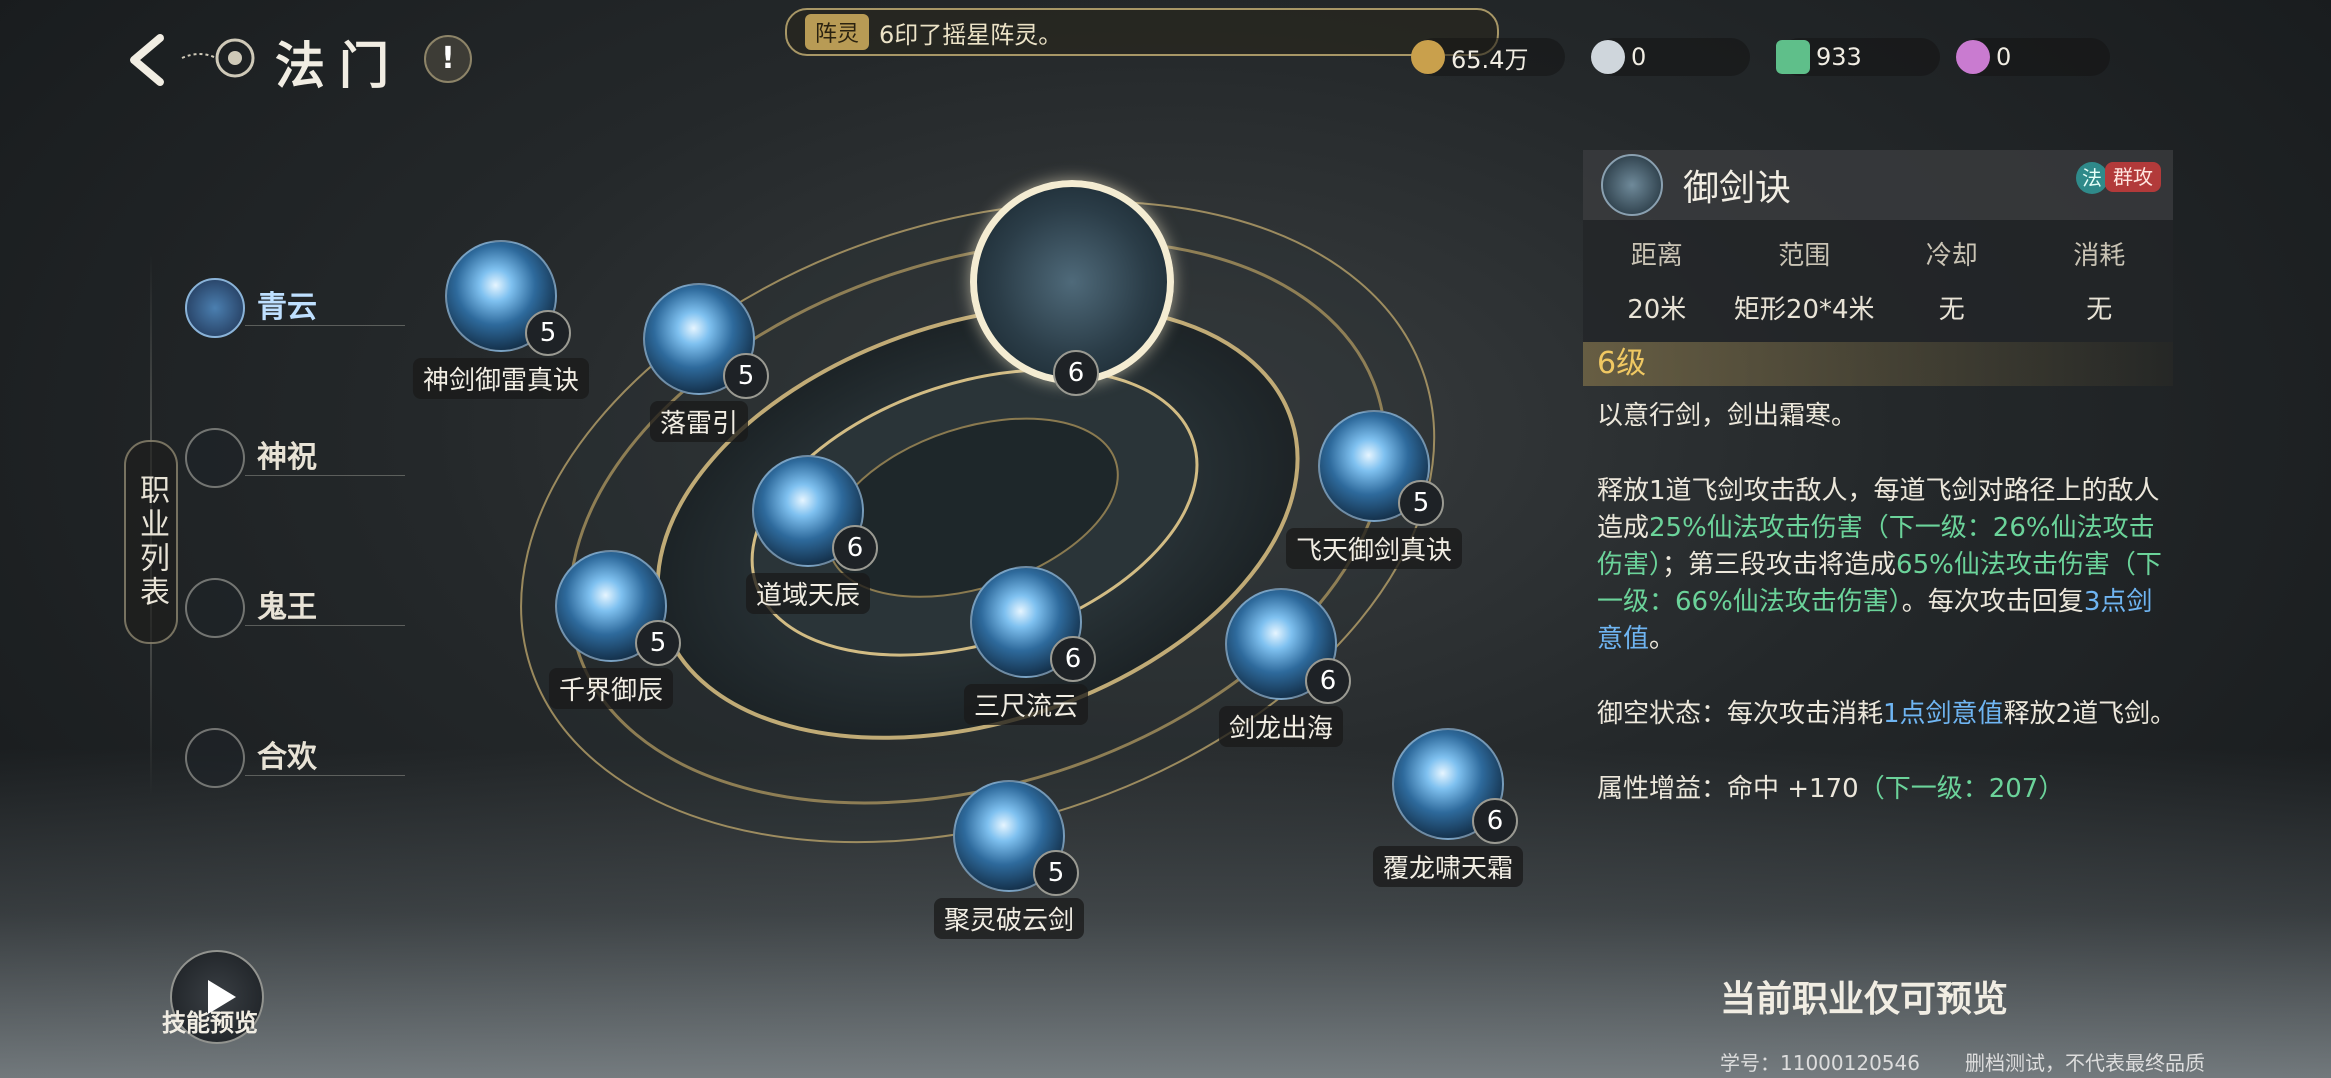 The width and height of the screenshot is (2331, 1078). What do you see at coordinates (1878, 185) in the screenshot?
I see `skill-detail-header: 御剑诀 法 群攻` at bounding box center [1878, 185].